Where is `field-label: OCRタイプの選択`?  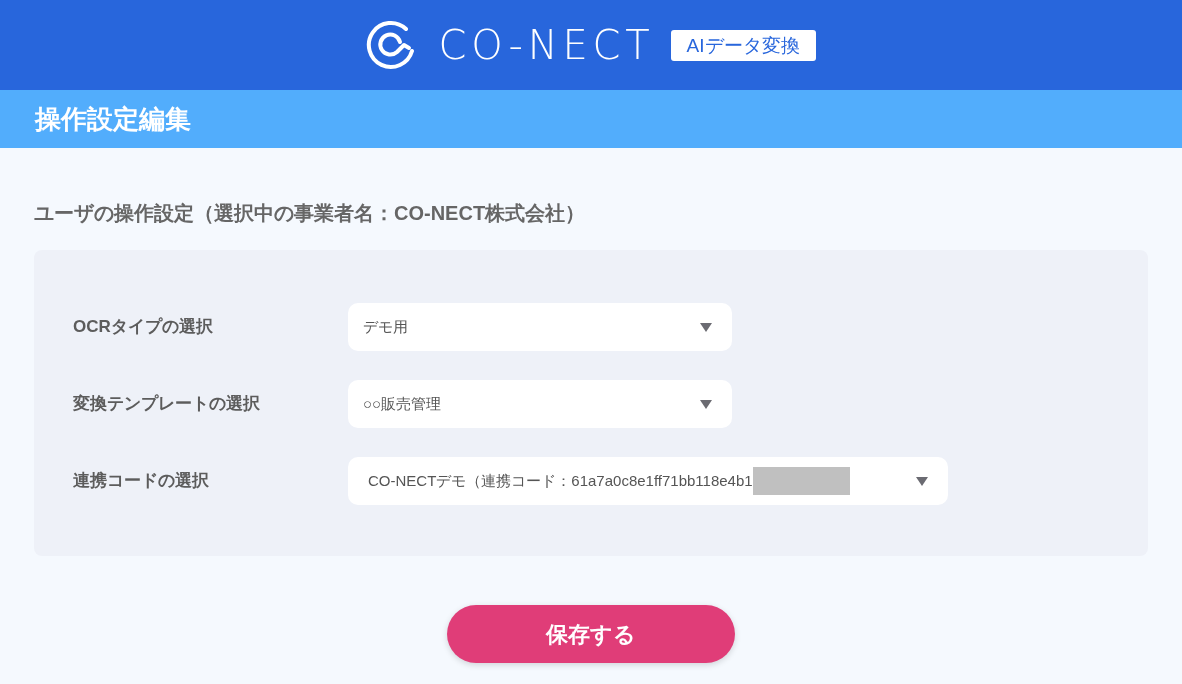 field-label: OCRタイプの選択 is located at coordinates (143, 327).